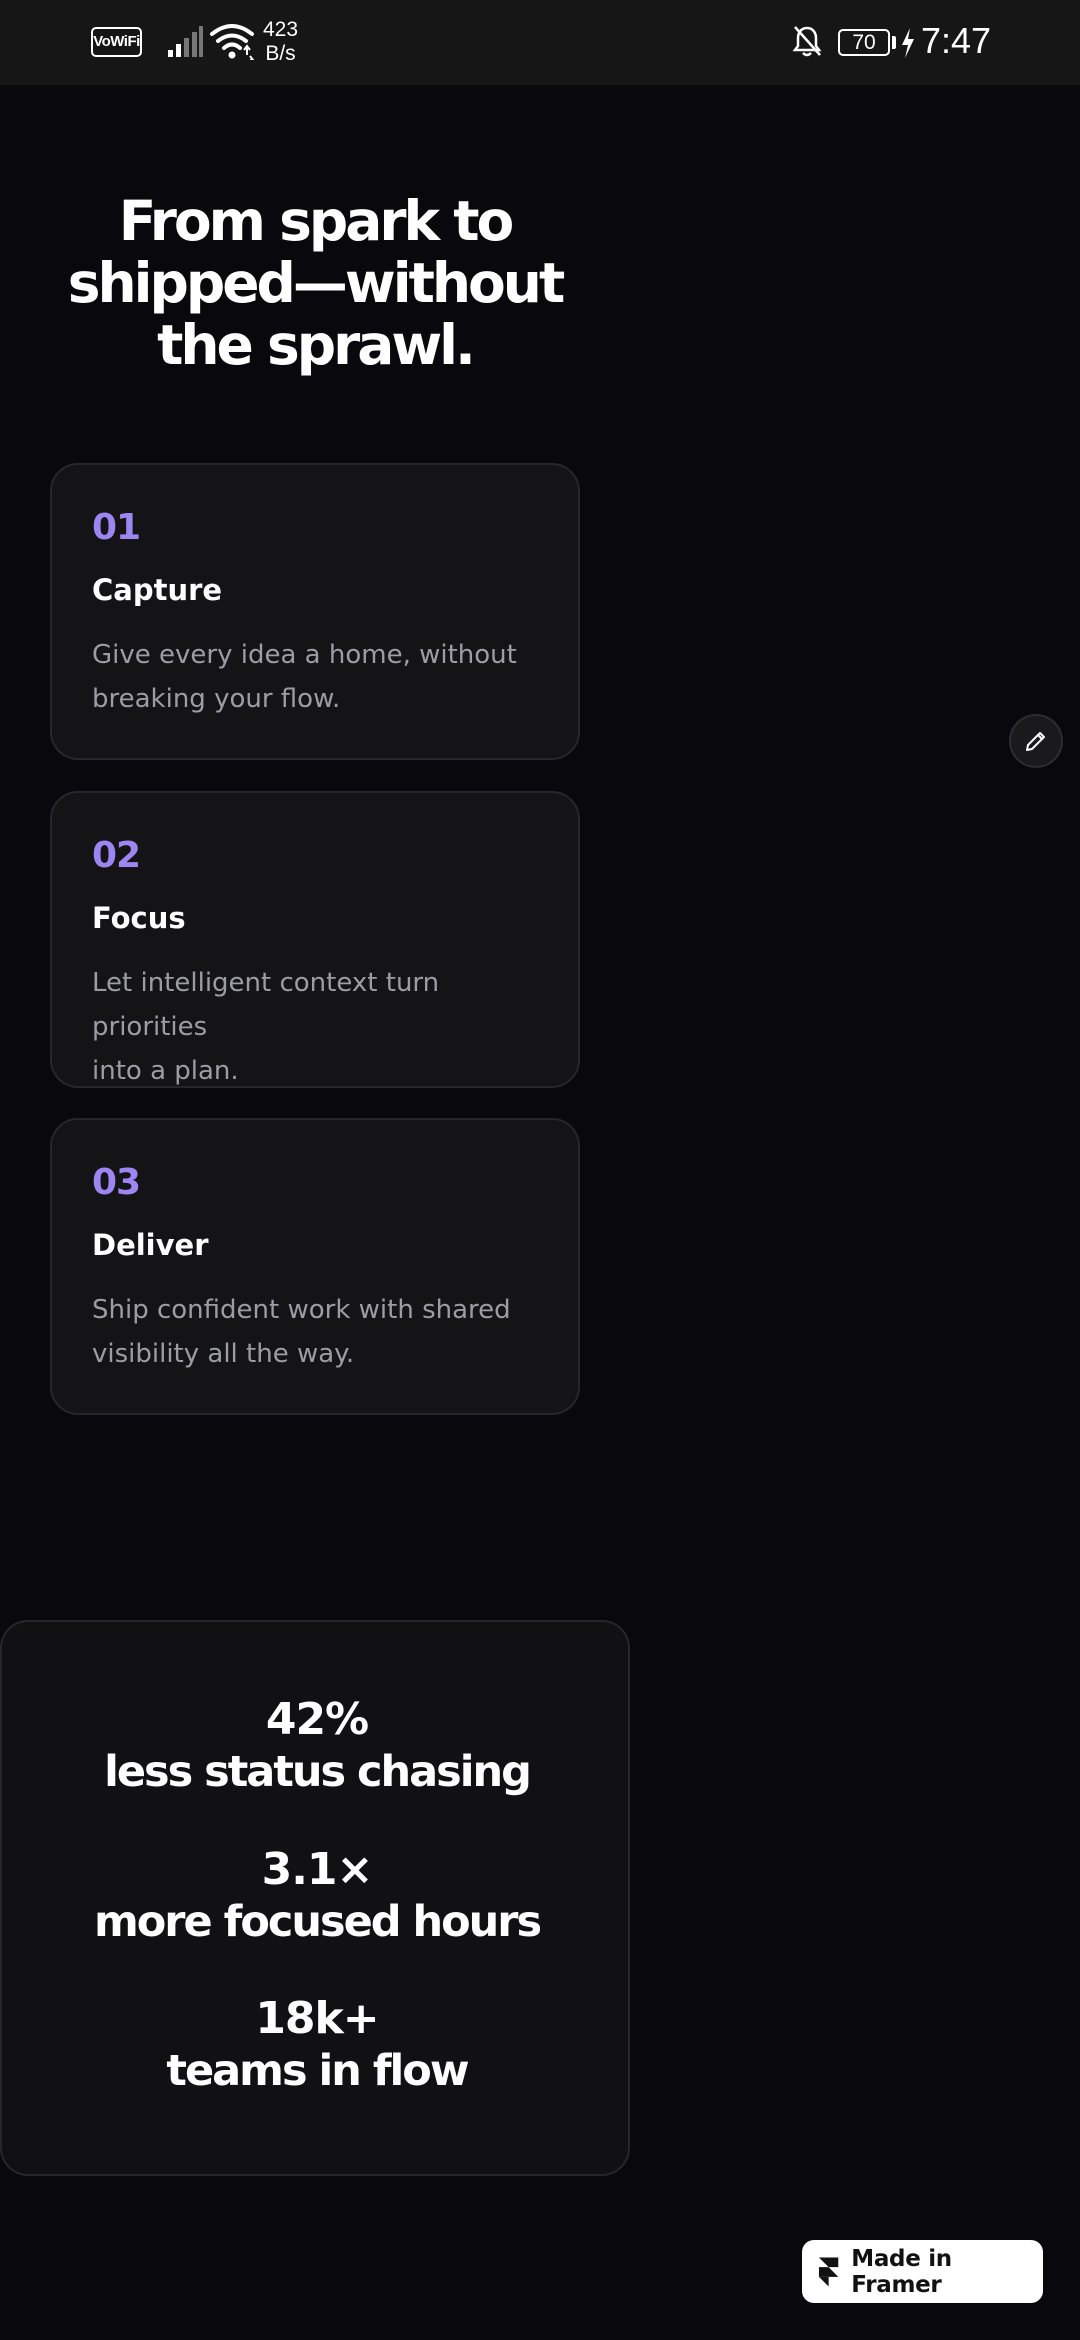 This screenshot has width=1080, height=2340. I want to click on step-description-line: Ship confident work with shared, so click(301, 1310).